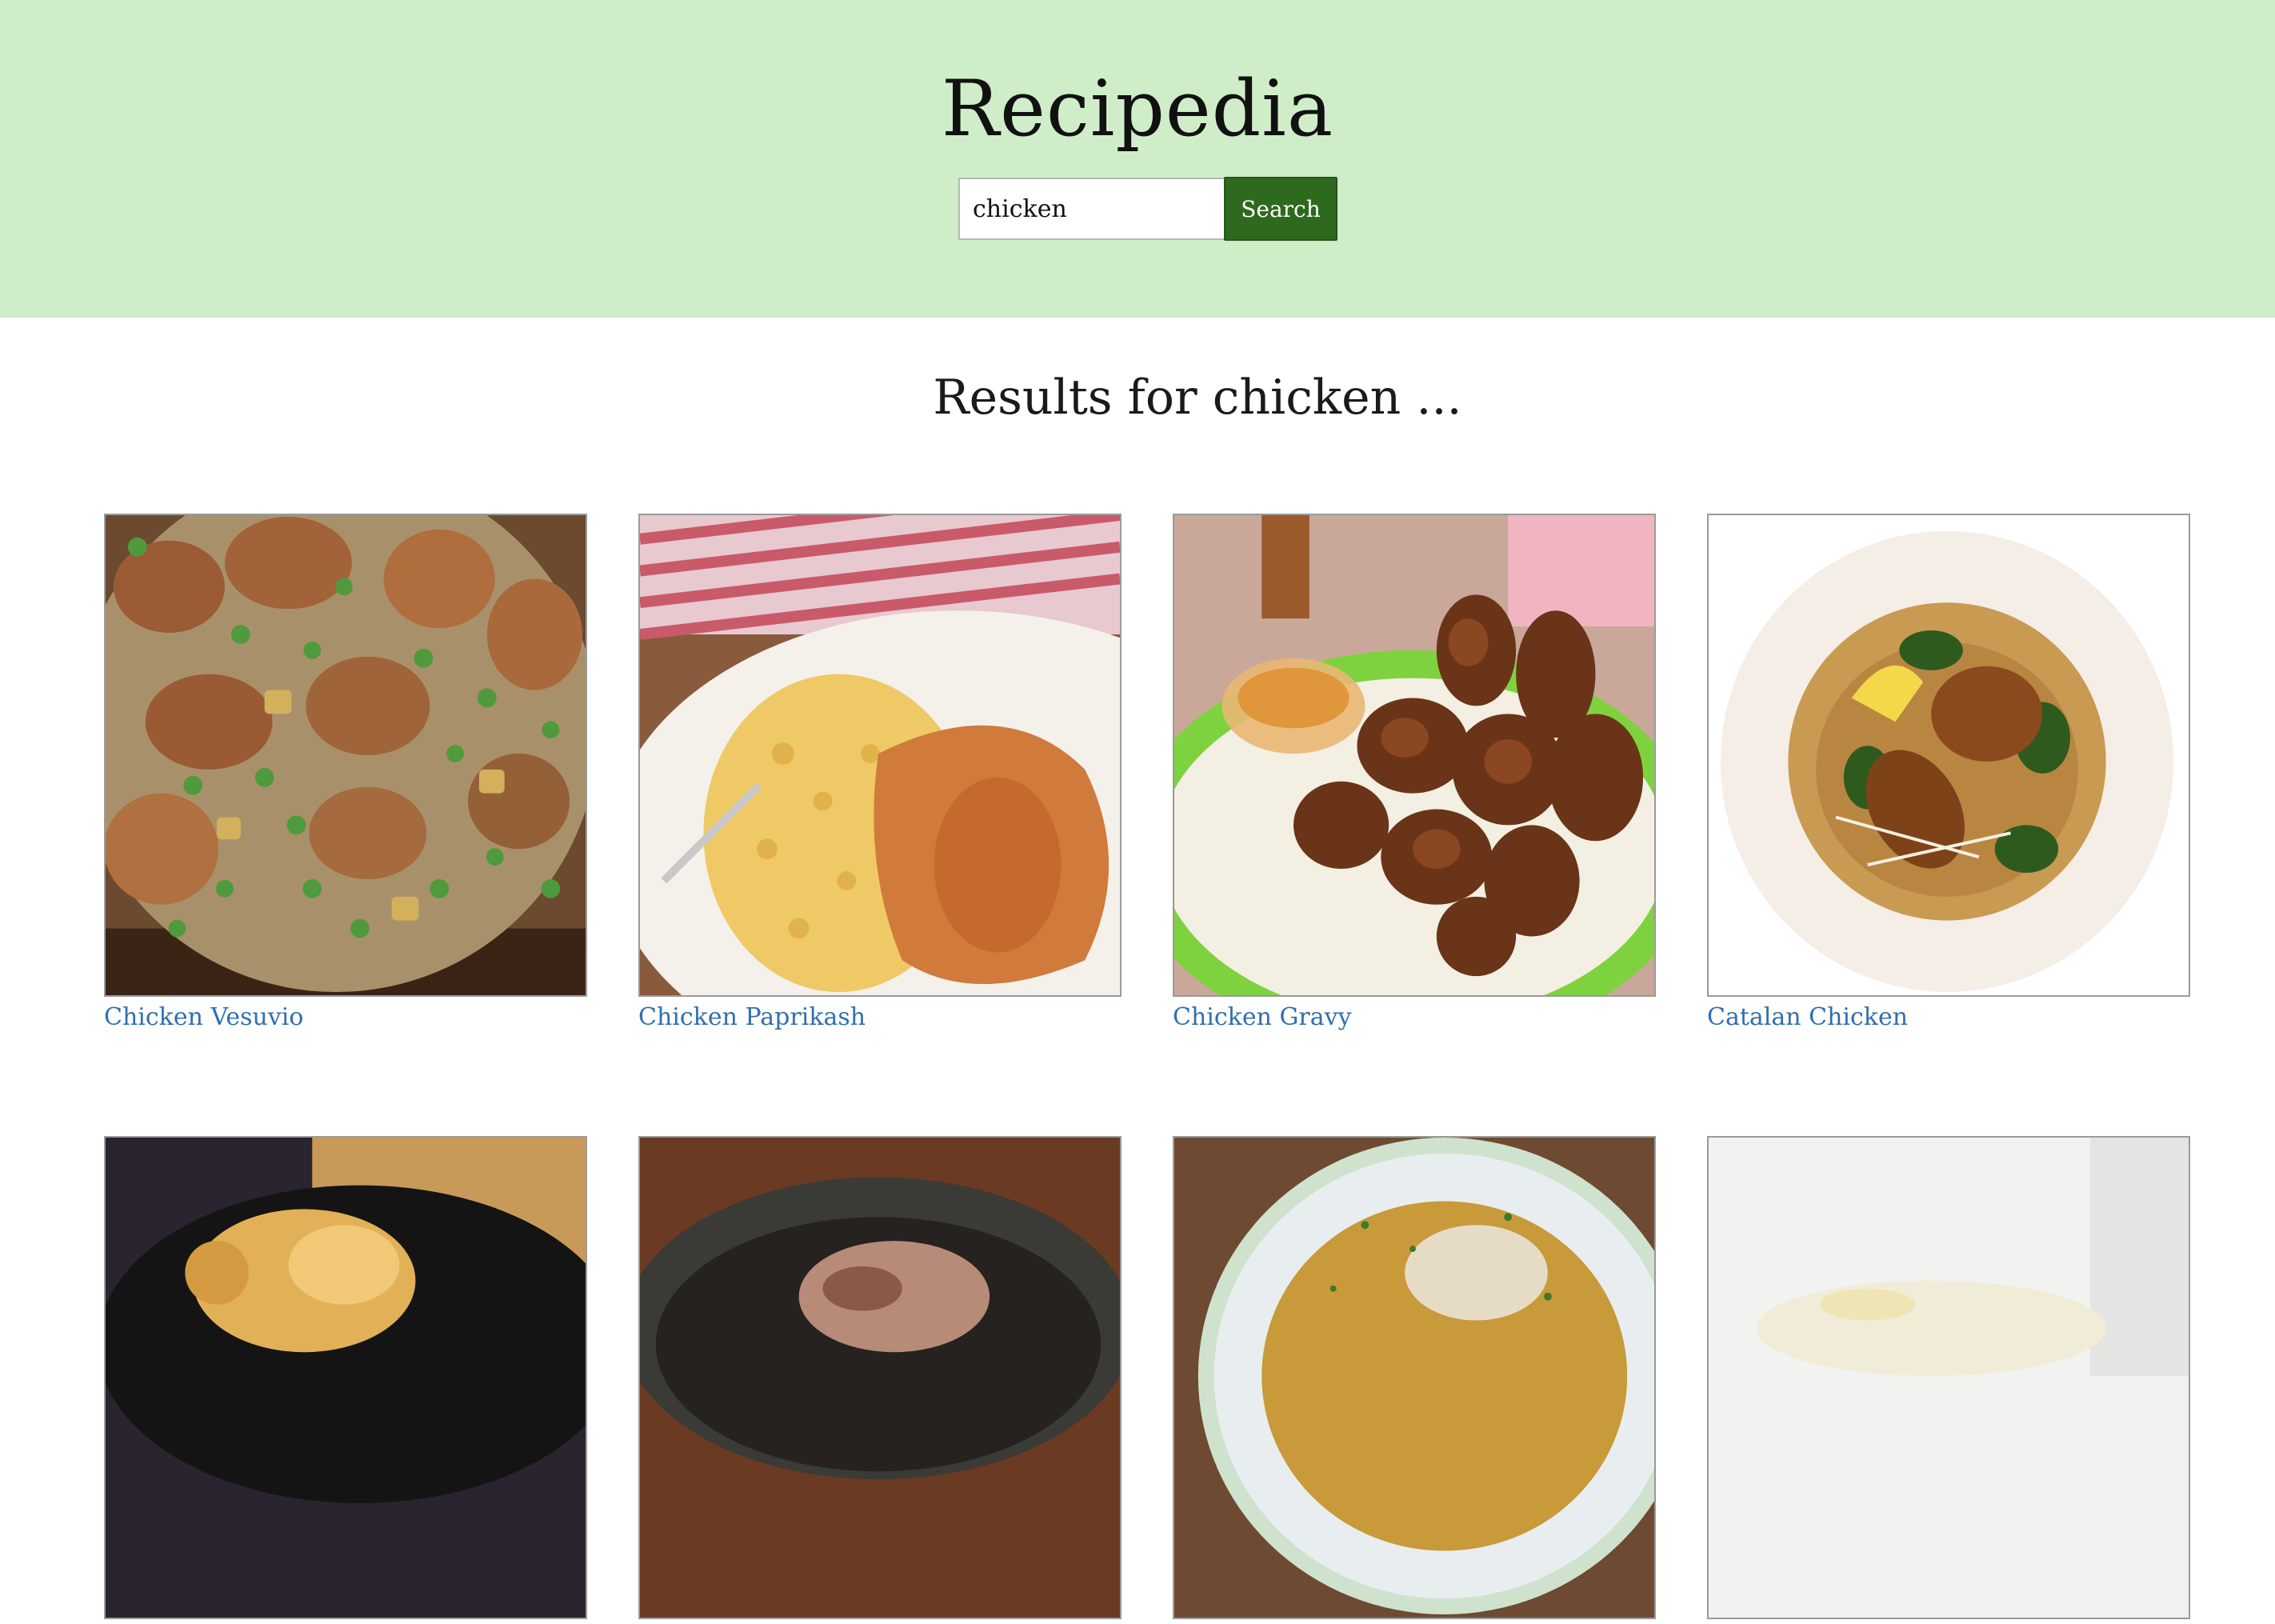 The image size is (2275, 1624). I want to click on search-button: Search, so click(1280, 209).